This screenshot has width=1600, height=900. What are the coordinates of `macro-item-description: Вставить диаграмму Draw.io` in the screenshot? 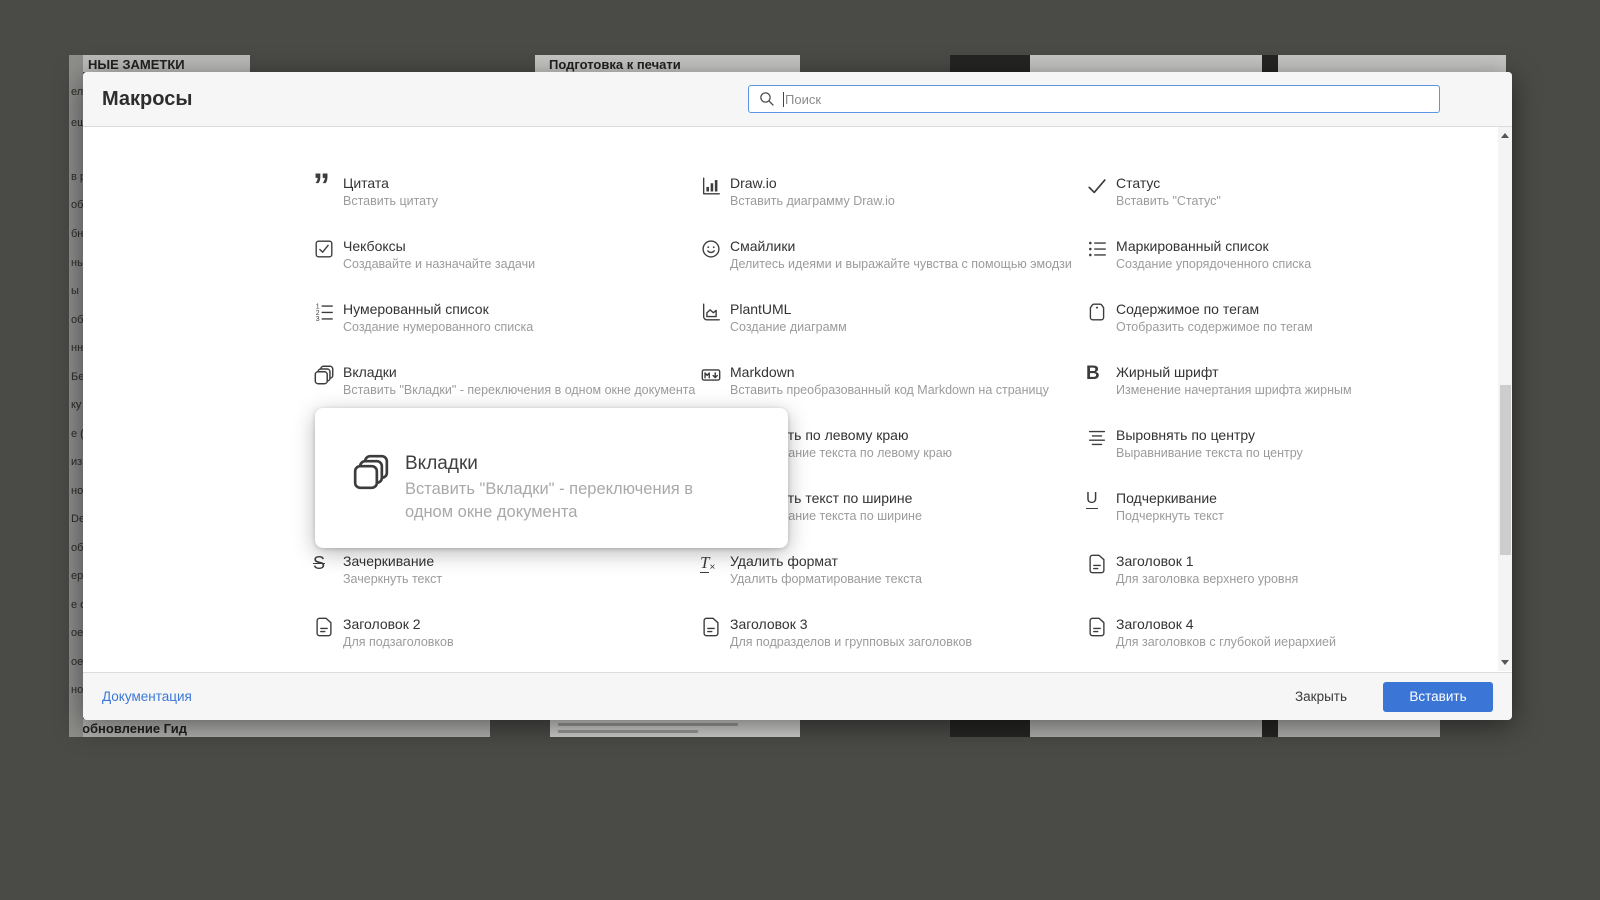 It's located at (812, 201).